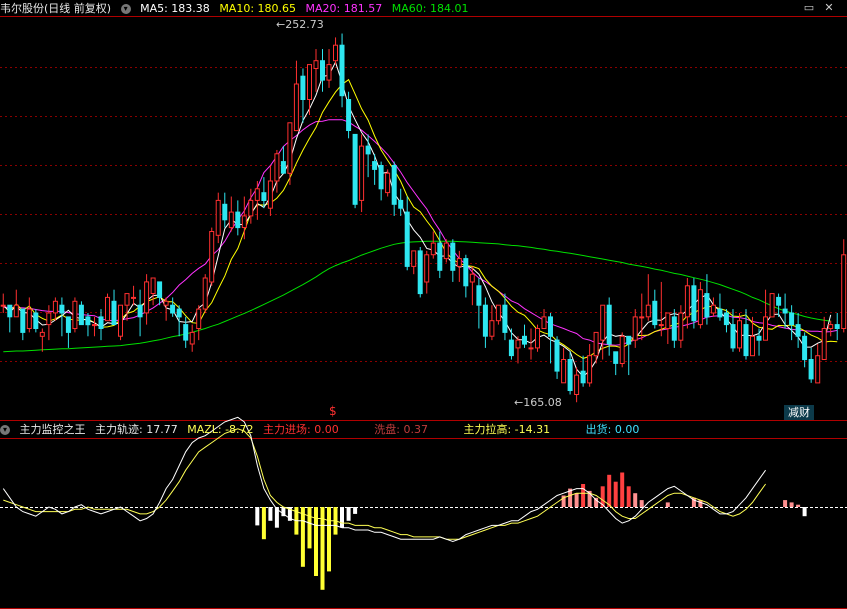  What do you see at coordinates (56, 8) in the screenshot?
I see `stock-title: 韦尔股份(日线 前复权)` at bounding box center [56, 8].